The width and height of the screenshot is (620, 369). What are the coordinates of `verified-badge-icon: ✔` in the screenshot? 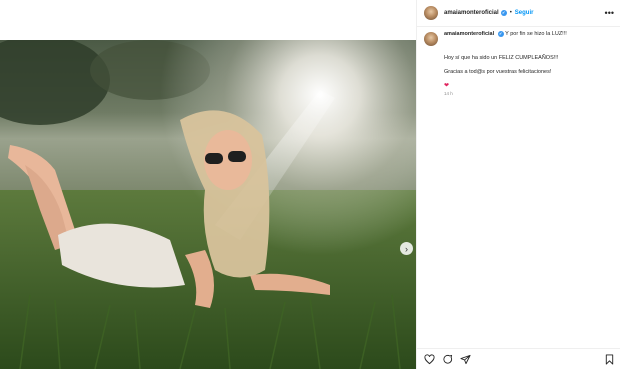 It's located at (503, 13).